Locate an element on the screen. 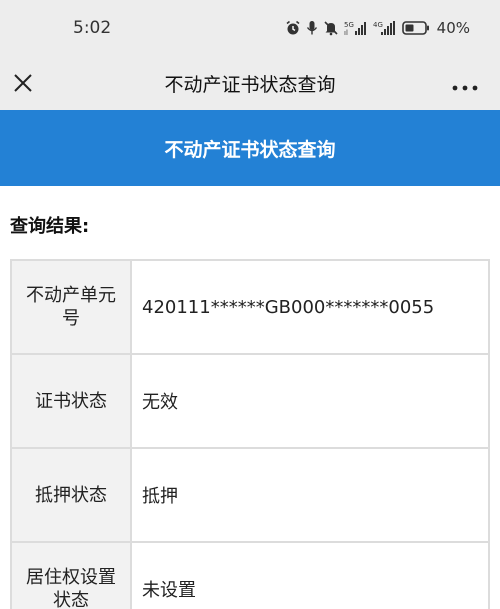  signal-5g-icon: 5G ıl is located at coordinates (356, 28).